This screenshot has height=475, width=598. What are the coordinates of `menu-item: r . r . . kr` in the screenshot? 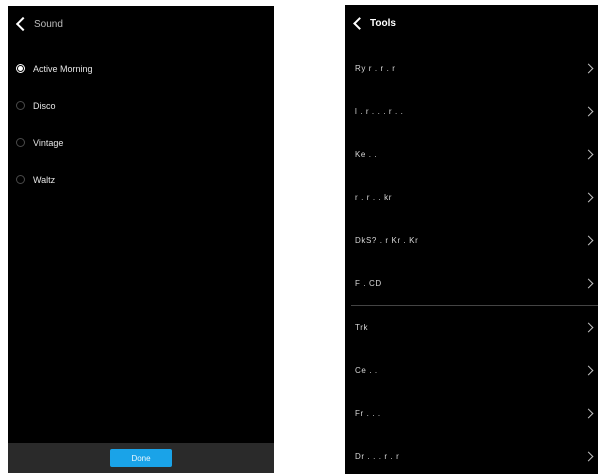 It's located at (471, 197).